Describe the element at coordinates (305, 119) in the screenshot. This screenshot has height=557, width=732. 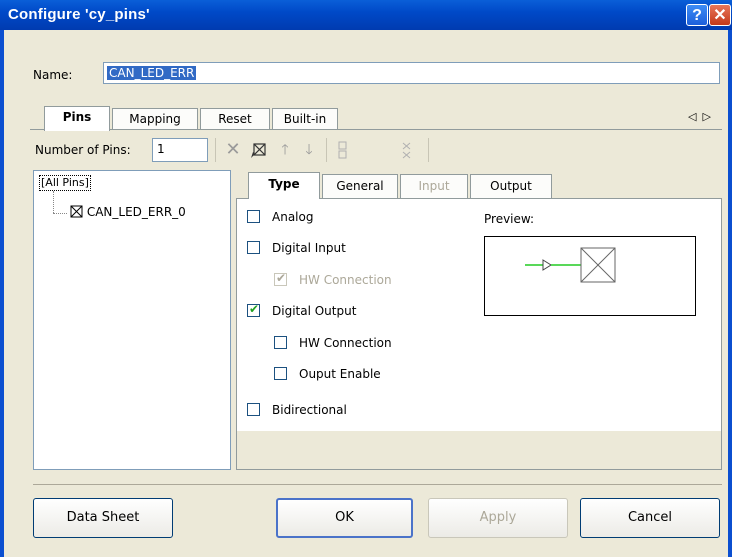
I see `tab-built-in: Built-in` at that location.